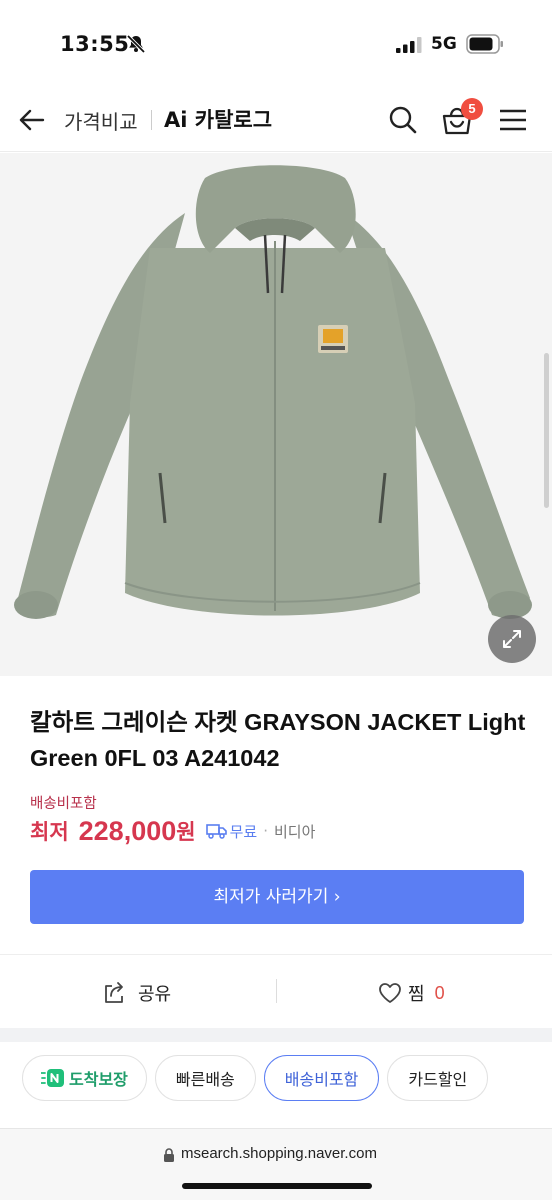 The height and width of the screenshot is (1200, 552). Describe the element at coordinates (151, 120) in the screenshot. I see `header-divider` at that location.